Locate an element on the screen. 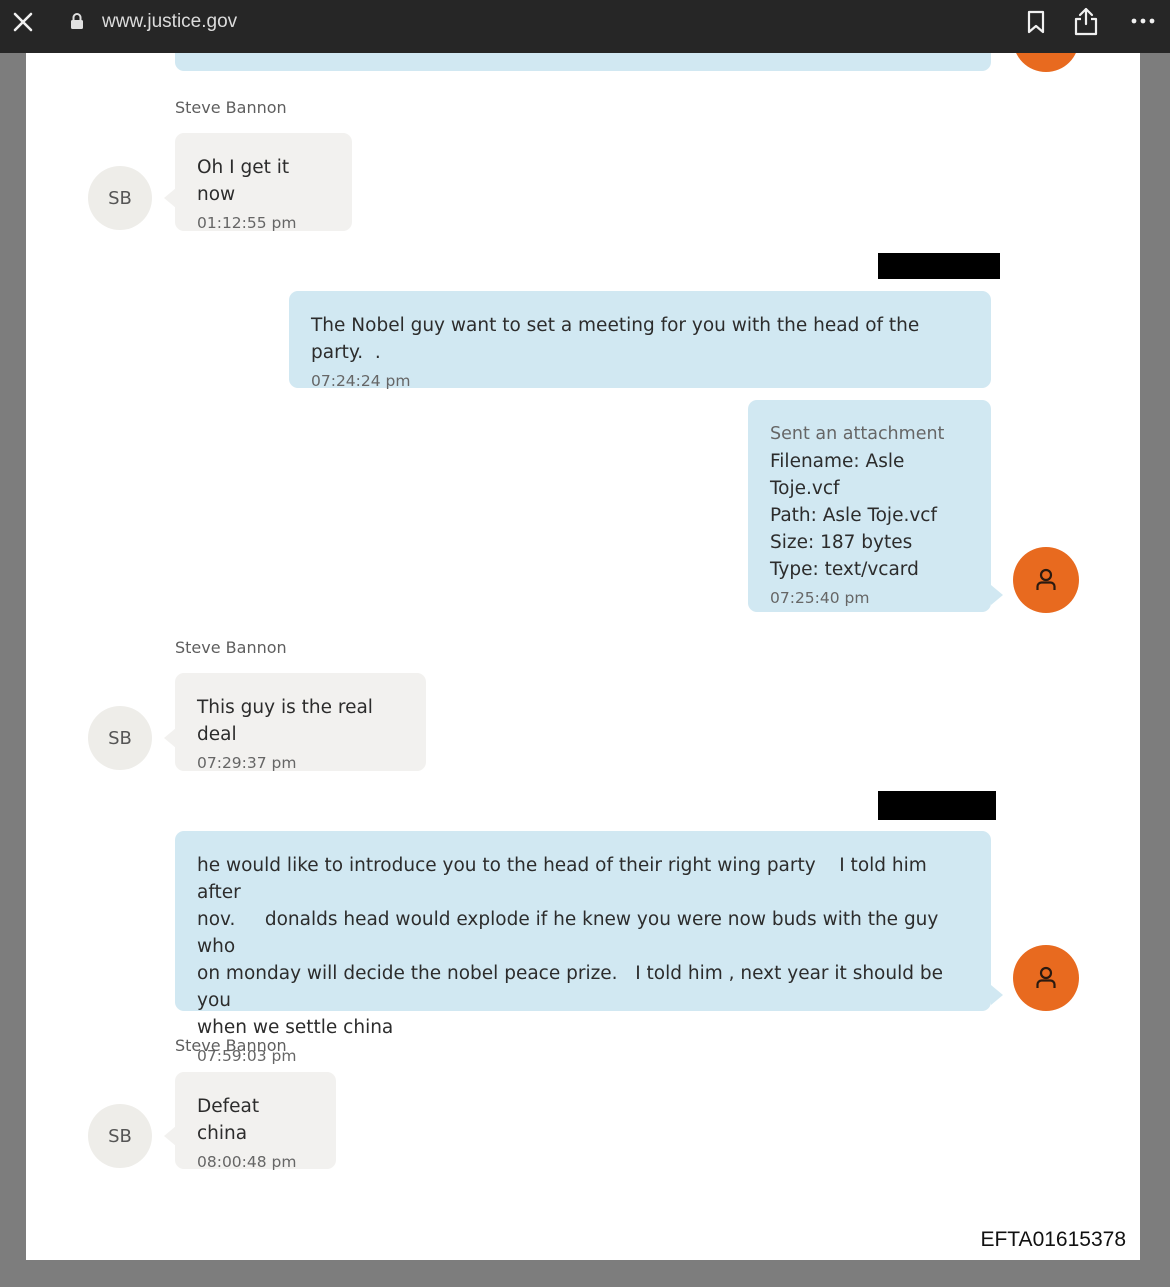 This screenshot has width=1170, height=1287. message-text: Defeat china is located at coordinates (231, 1120).